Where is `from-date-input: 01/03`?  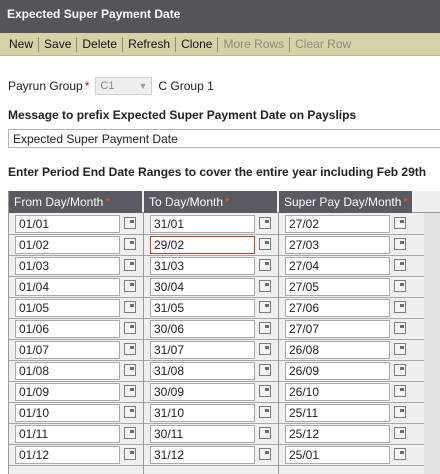 from-date-input: 01/03 is located at coordinates (67, 266).